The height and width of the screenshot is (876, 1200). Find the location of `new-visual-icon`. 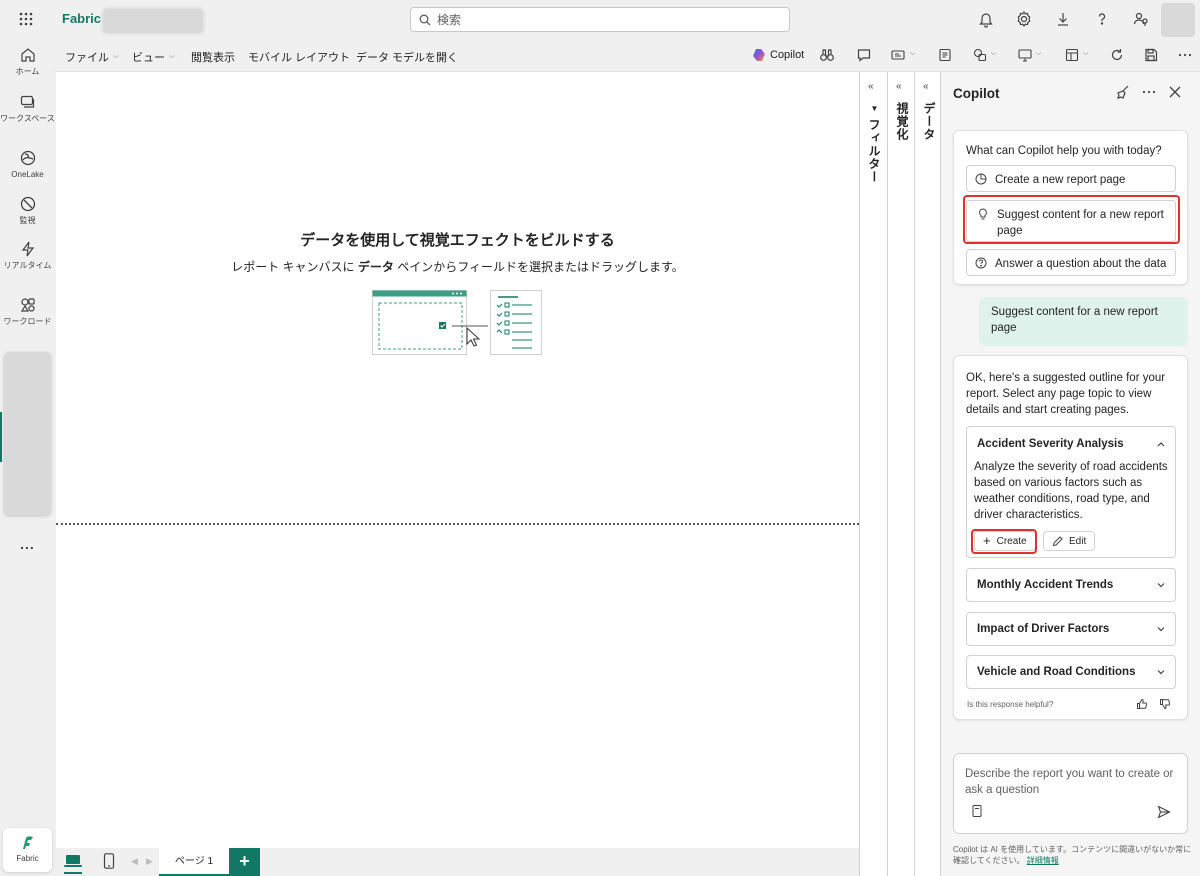

new-visual-icon is located at coordinates (945, 55).